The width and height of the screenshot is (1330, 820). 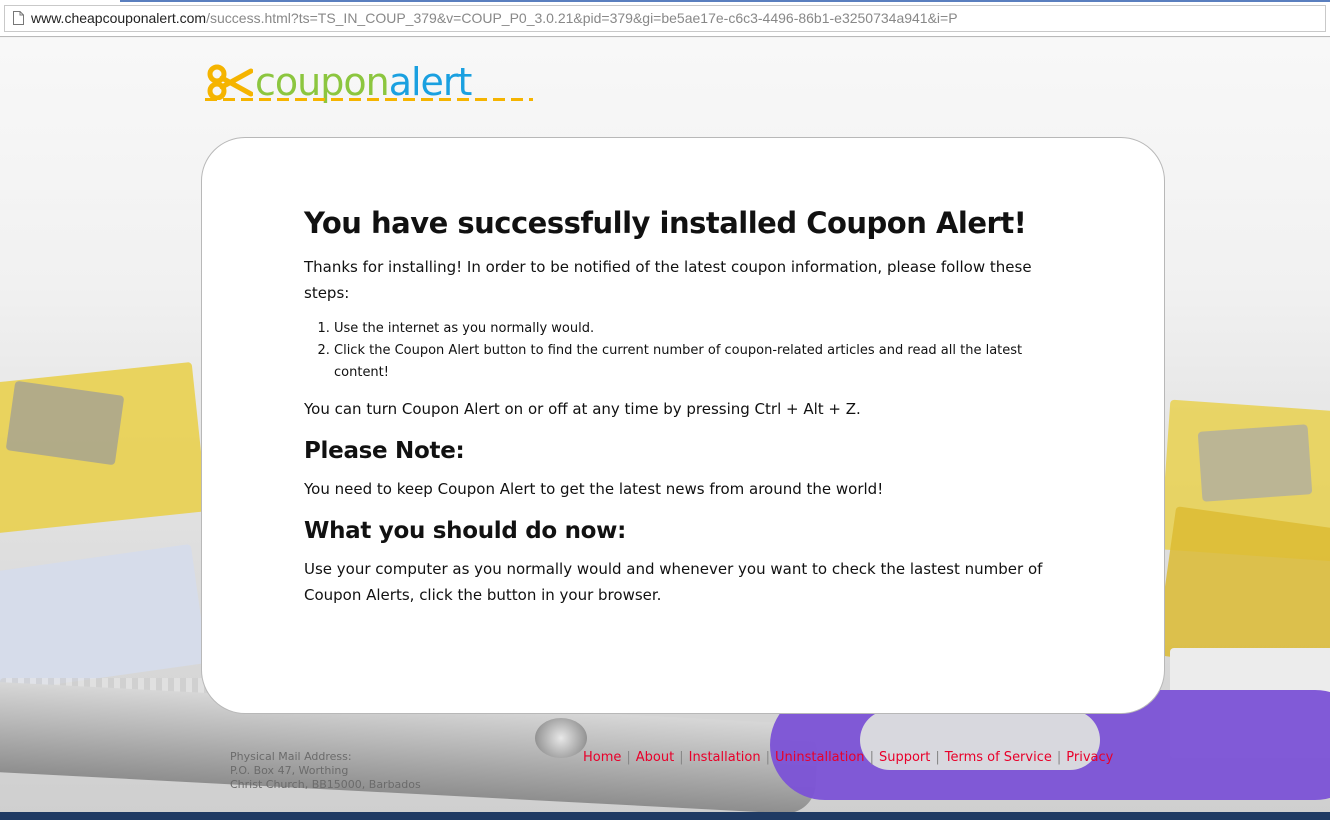 What do you see at coordinates (561, 738) in the screenshot?
I see `scissors-screw-image` at bounding box center [561, 738].